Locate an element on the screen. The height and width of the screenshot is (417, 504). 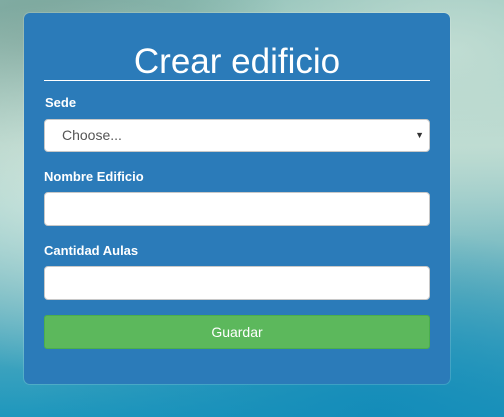
sede-label: Sede is located at coordinates (61, 102).